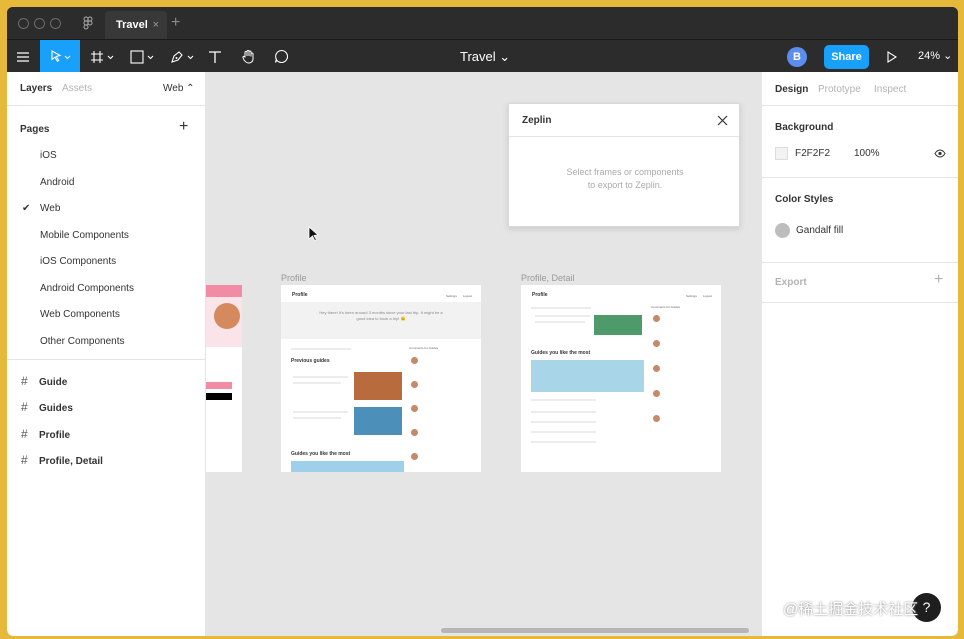 Image resolution: width=964 pixels, height=639 pixels. What do you see at coordinates (537, 120) in the screenshot?
I see `zeplin-title: Zeplin` at bounding box center [537, 120].